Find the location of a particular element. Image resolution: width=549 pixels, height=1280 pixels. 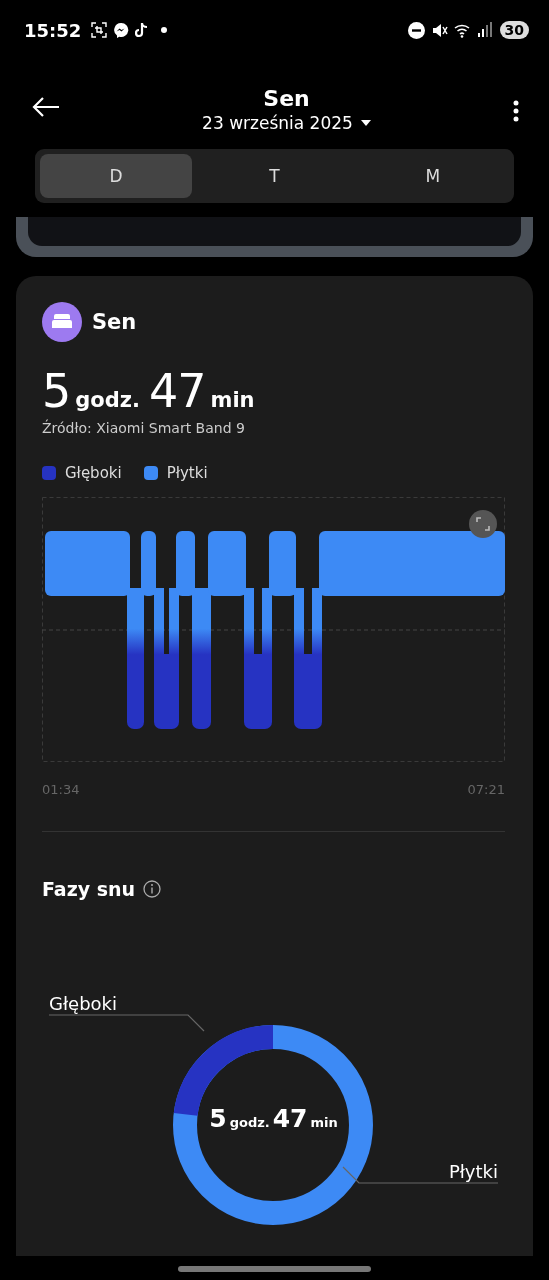

section-title: Fazy snu is located at coordinates (89, 889).